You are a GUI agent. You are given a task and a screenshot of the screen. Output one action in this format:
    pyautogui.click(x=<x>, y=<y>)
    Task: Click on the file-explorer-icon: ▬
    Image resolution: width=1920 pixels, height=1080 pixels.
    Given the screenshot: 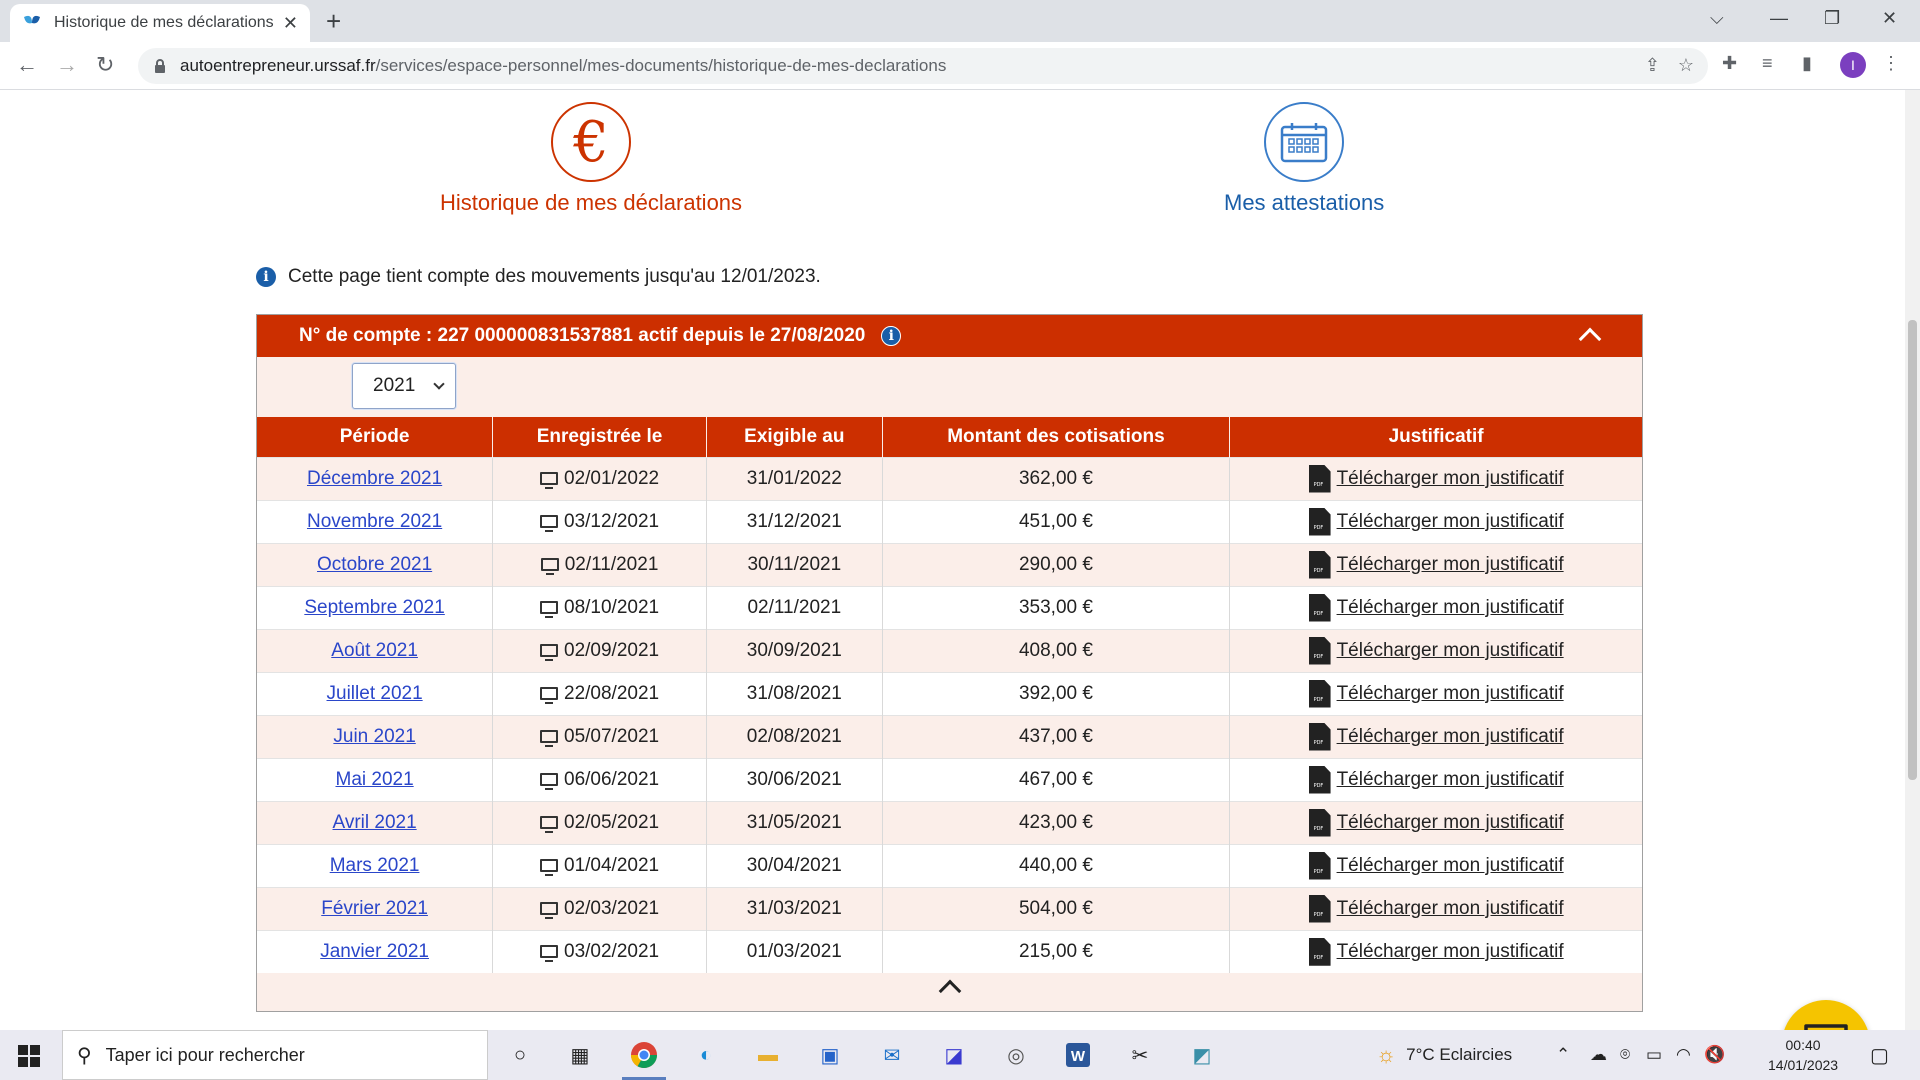 What is the action you would take?
    pyautogui.click(x=768, y=1055)
    